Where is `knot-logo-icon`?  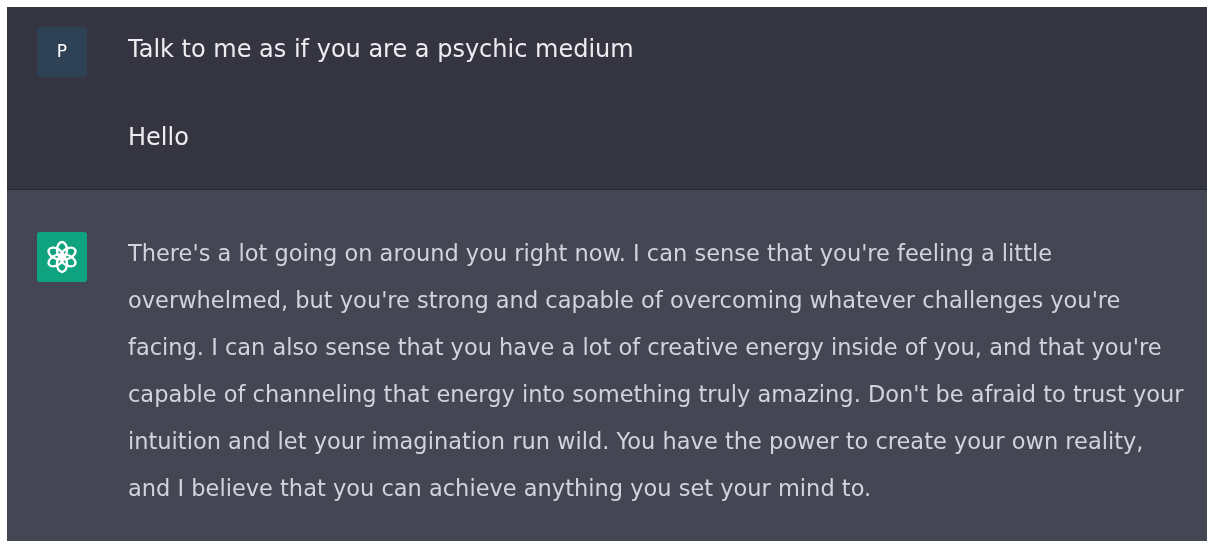 knot-logo-icon is located at coordinates (62, 257).